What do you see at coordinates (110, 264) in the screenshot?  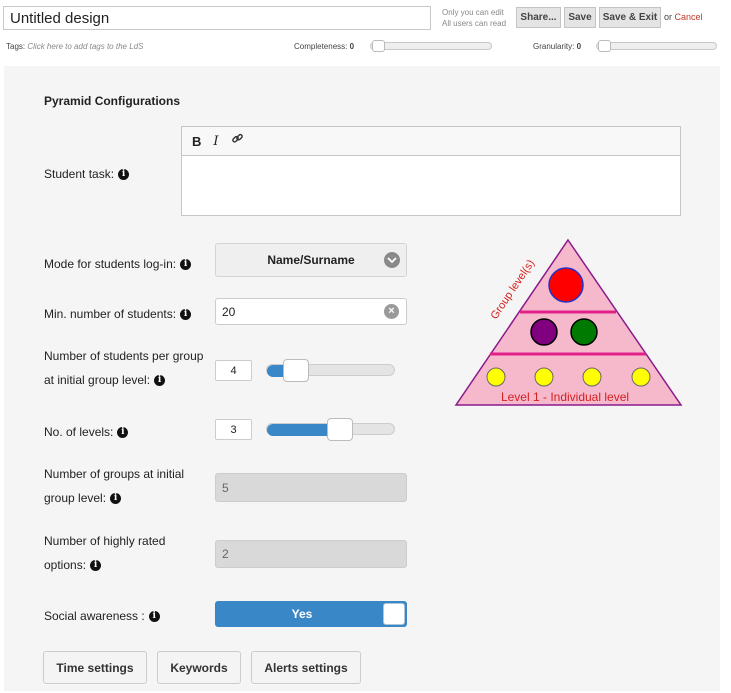 I see `mode-label: Mode for students log-in:` at bounding box center [110, 264].